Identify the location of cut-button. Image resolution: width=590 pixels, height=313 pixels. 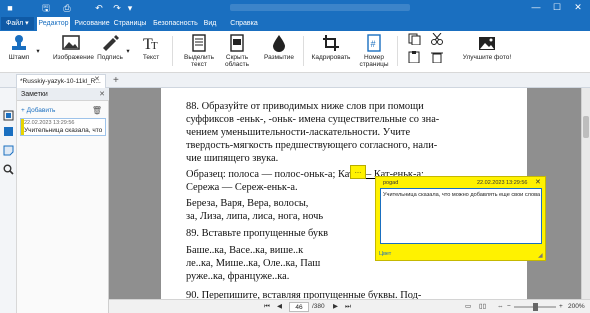
(437, 40).